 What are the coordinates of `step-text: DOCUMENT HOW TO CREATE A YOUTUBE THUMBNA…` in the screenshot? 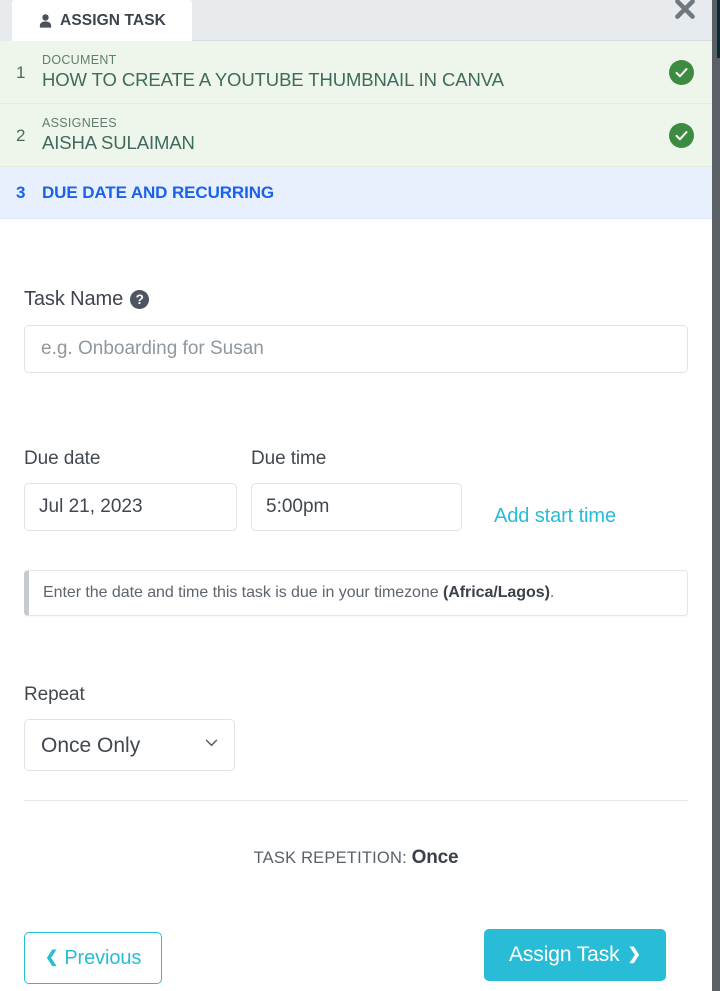 It's located at (355, 72).